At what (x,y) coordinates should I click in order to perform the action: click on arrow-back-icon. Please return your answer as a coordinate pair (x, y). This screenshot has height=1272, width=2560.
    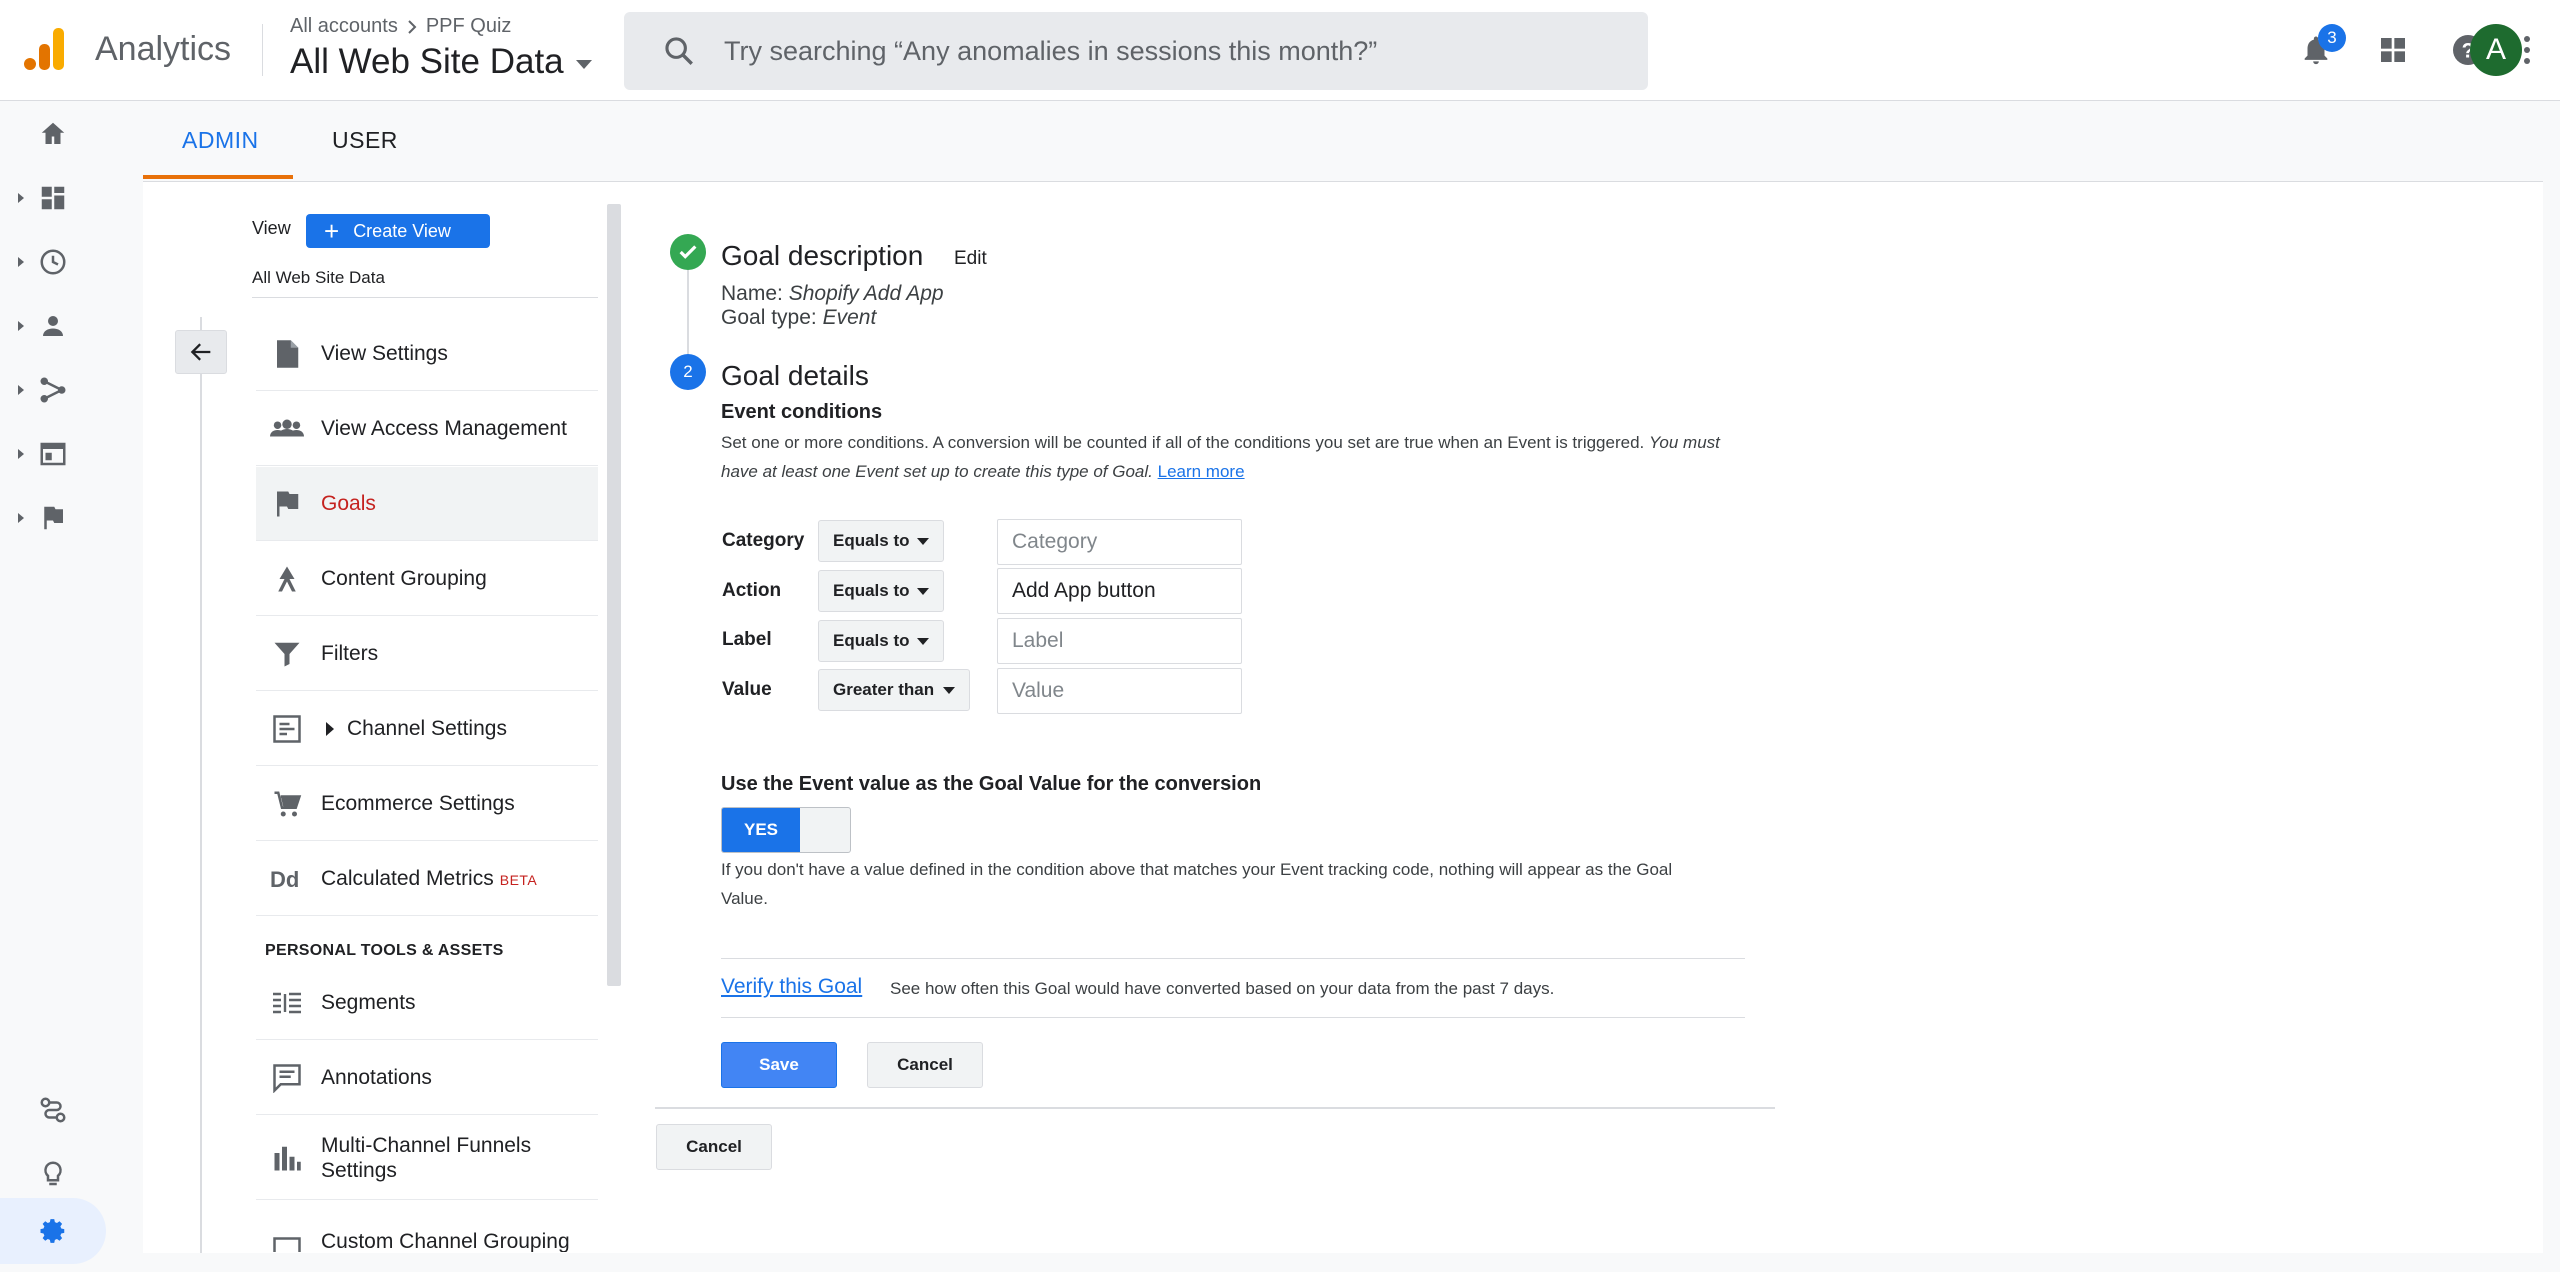
    Looking at the image, I should click on (200, 352).